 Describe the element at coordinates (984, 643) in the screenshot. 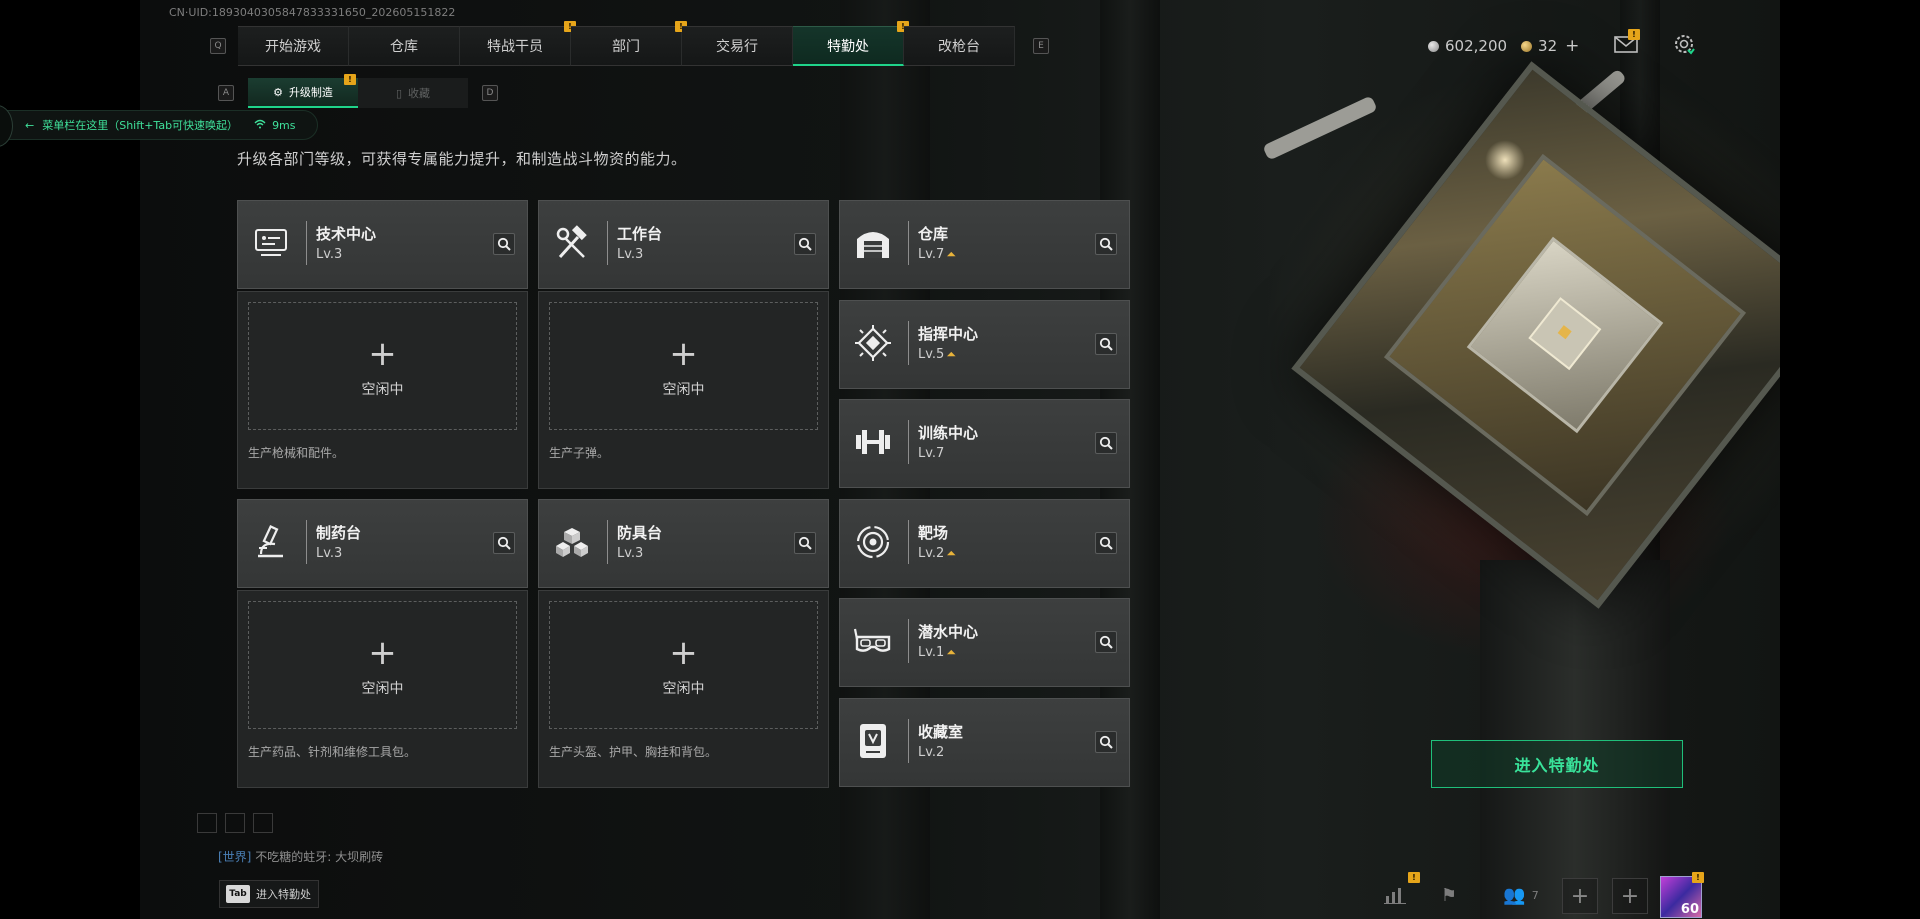

I see `facility-card: 潜水中心 Lv.1 ⏶` at that location.